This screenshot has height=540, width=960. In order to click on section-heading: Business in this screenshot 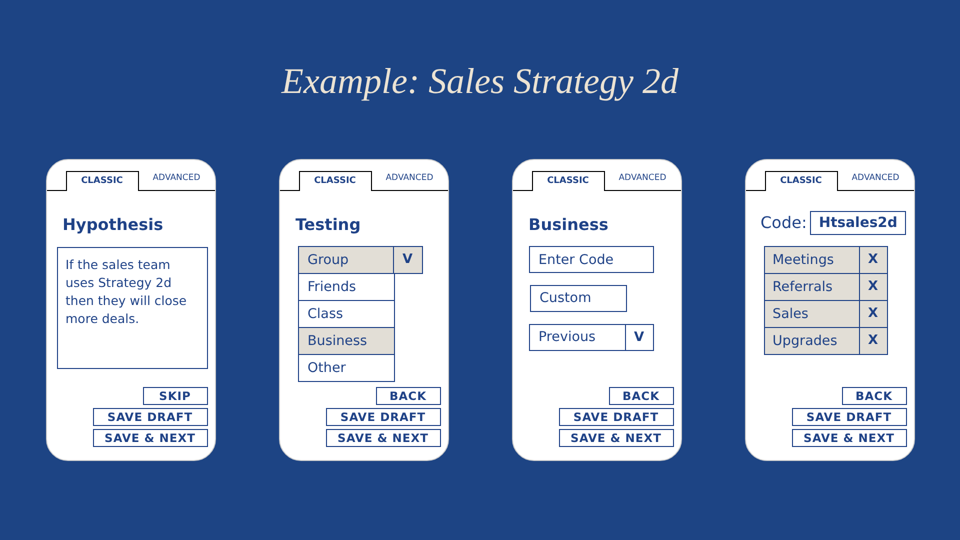, I will do `click(569, 224)`.